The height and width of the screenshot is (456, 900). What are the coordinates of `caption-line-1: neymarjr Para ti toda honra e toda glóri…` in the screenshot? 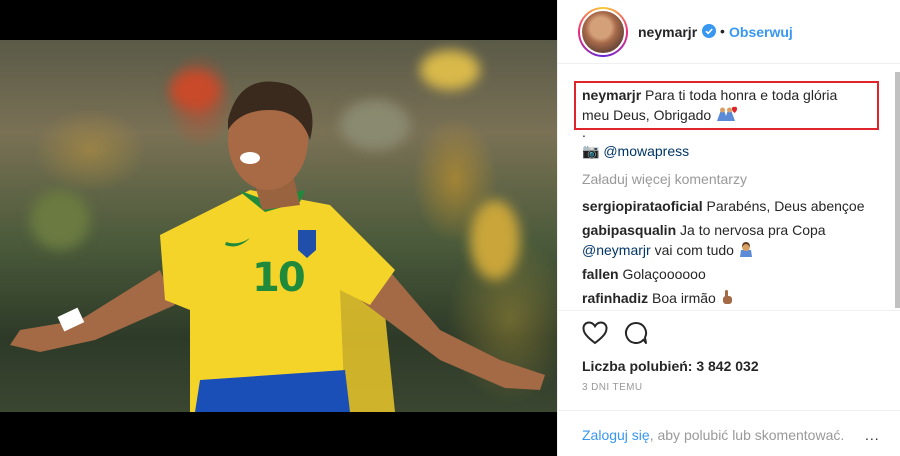 It's located at (709, 95).